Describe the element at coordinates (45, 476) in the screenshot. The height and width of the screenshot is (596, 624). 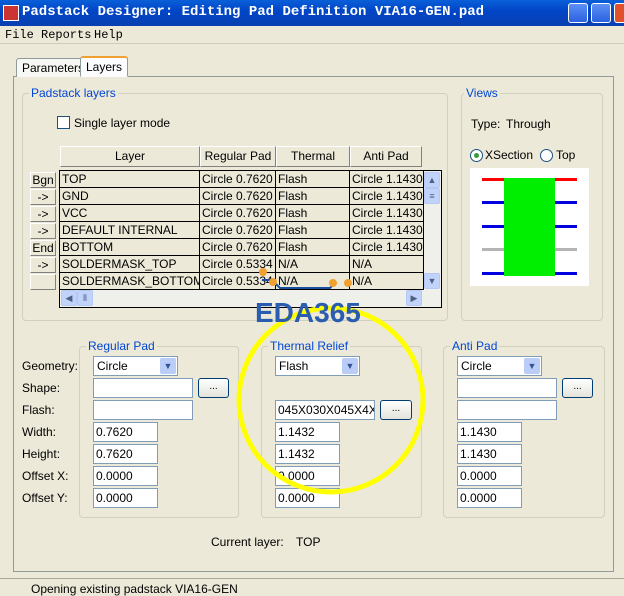
I see `field-label: Offset X:` at that location.